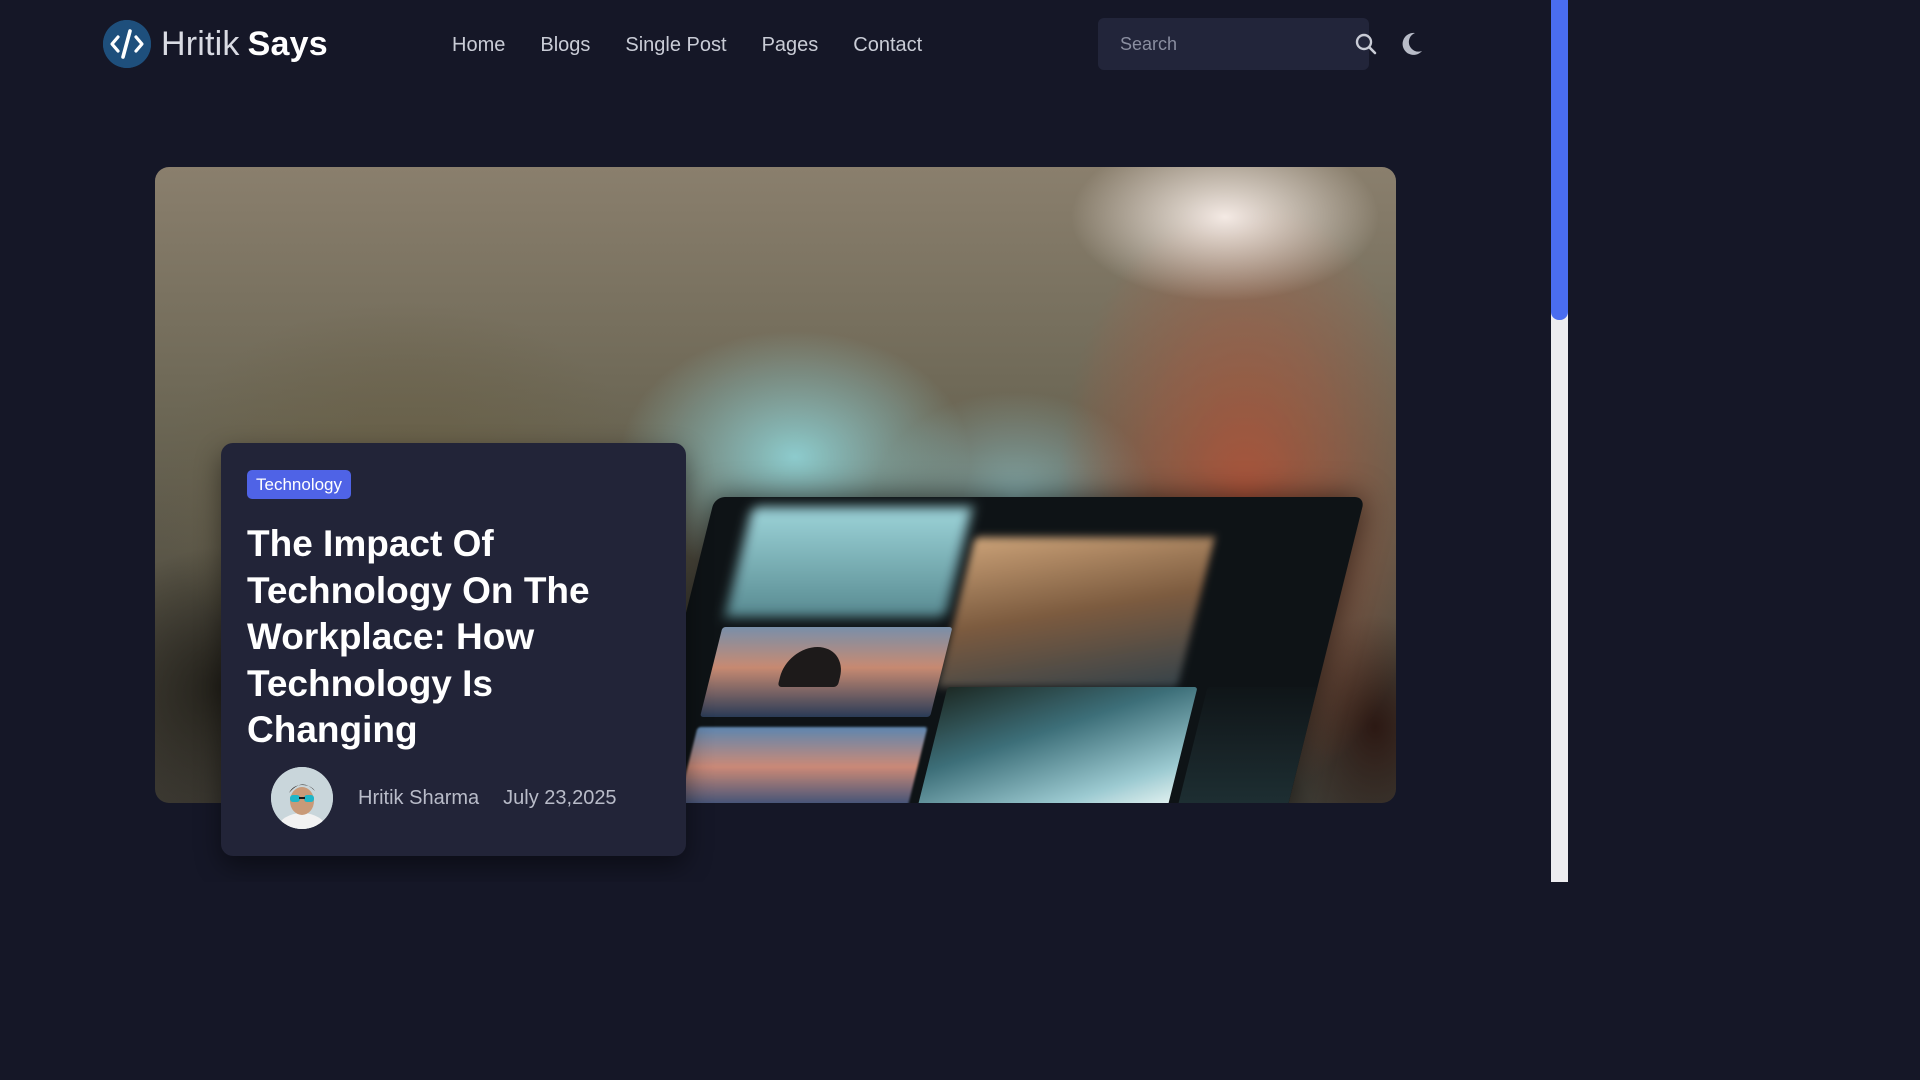  I want to click on site-logo: Hritik Says, so click(215, 44).